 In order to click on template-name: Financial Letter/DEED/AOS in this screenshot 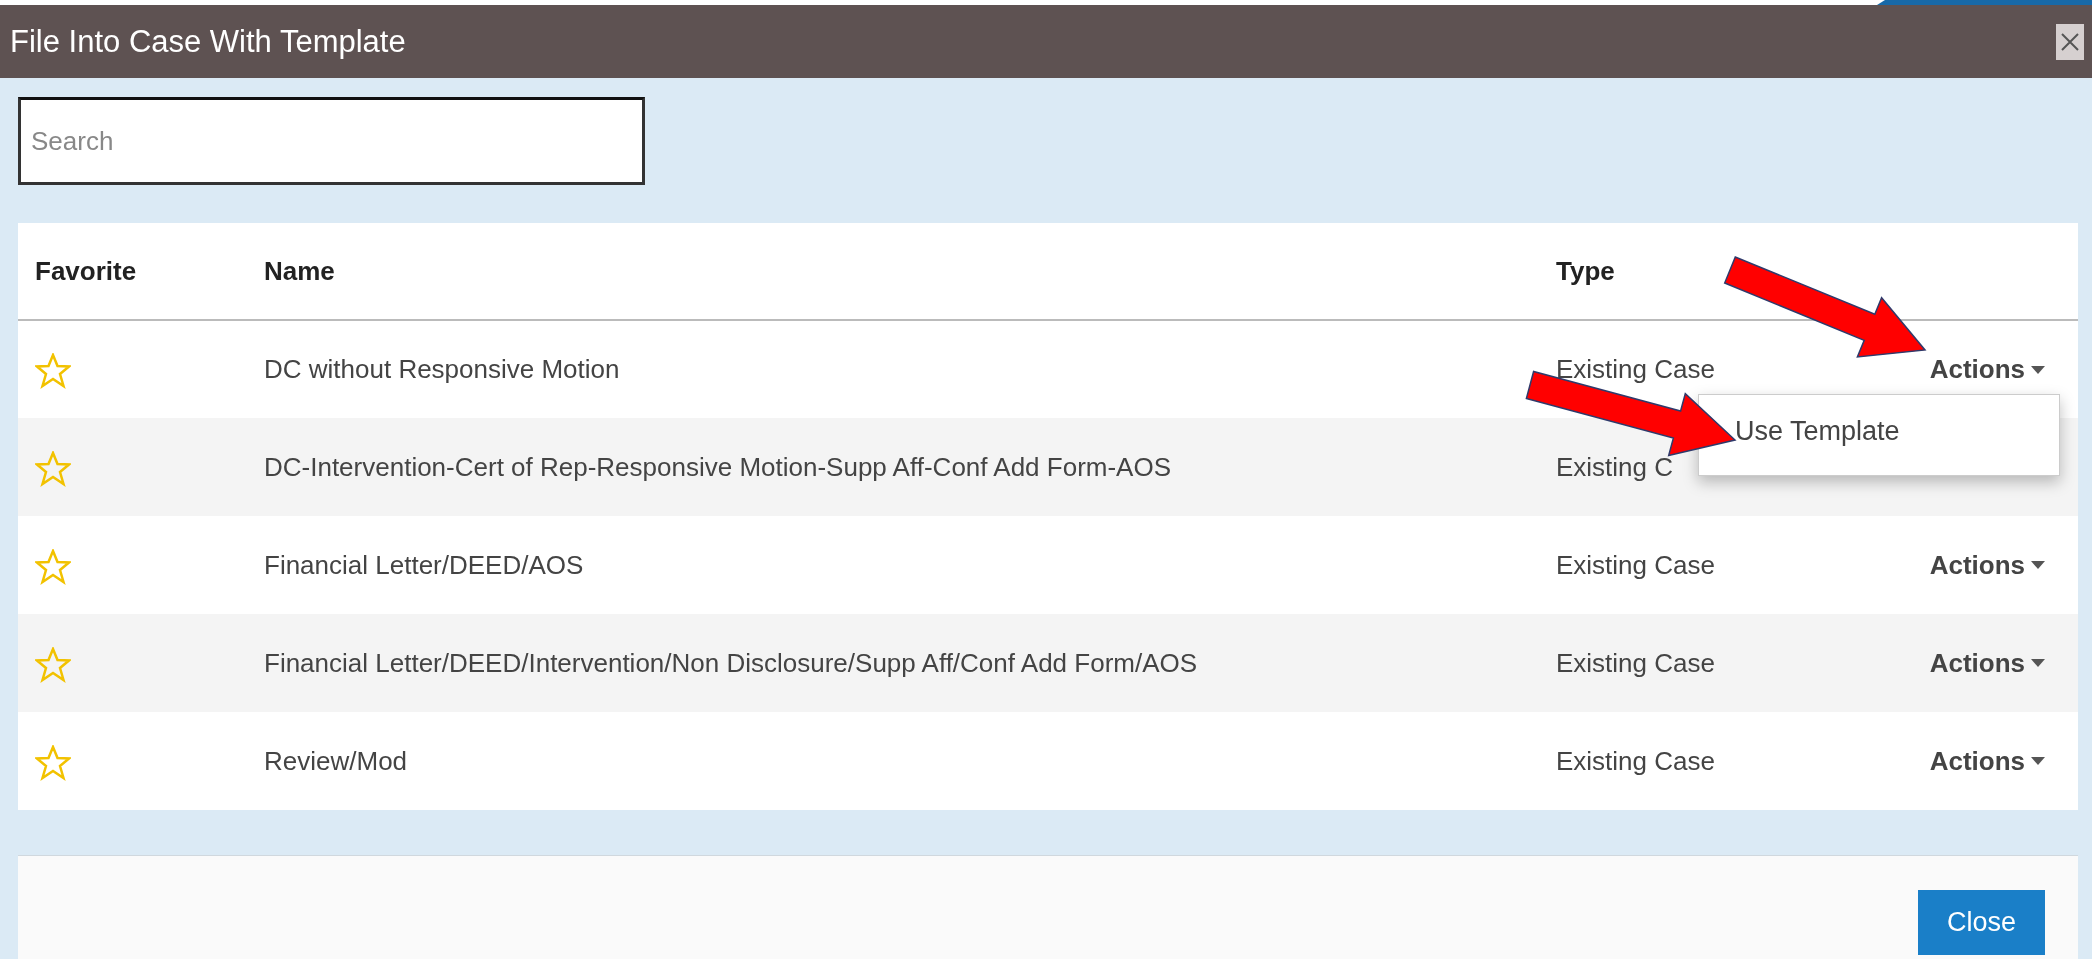, I will do `click(424, 564)`.